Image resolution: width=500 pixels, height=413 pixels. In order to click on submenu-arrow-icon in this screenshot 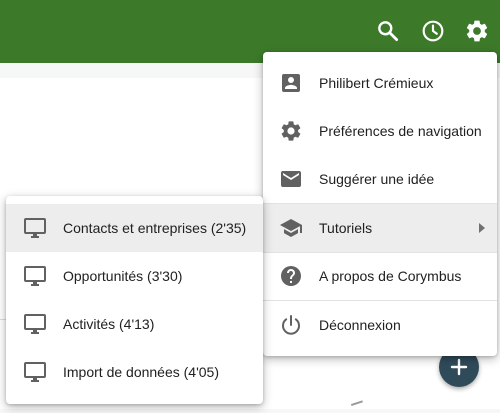, I will do `click(482, 228)`.